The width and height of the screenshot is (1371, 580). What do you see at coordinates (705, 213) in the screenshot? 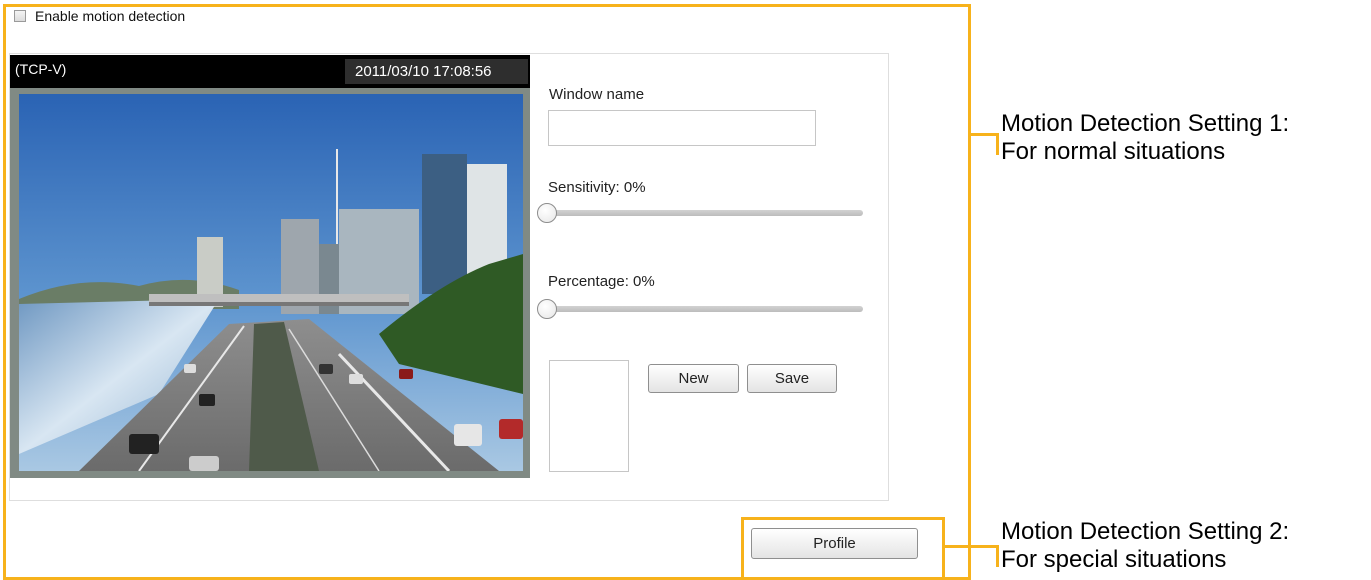
I see `sensitivity-slider-track` at bounding box center [705, 213].